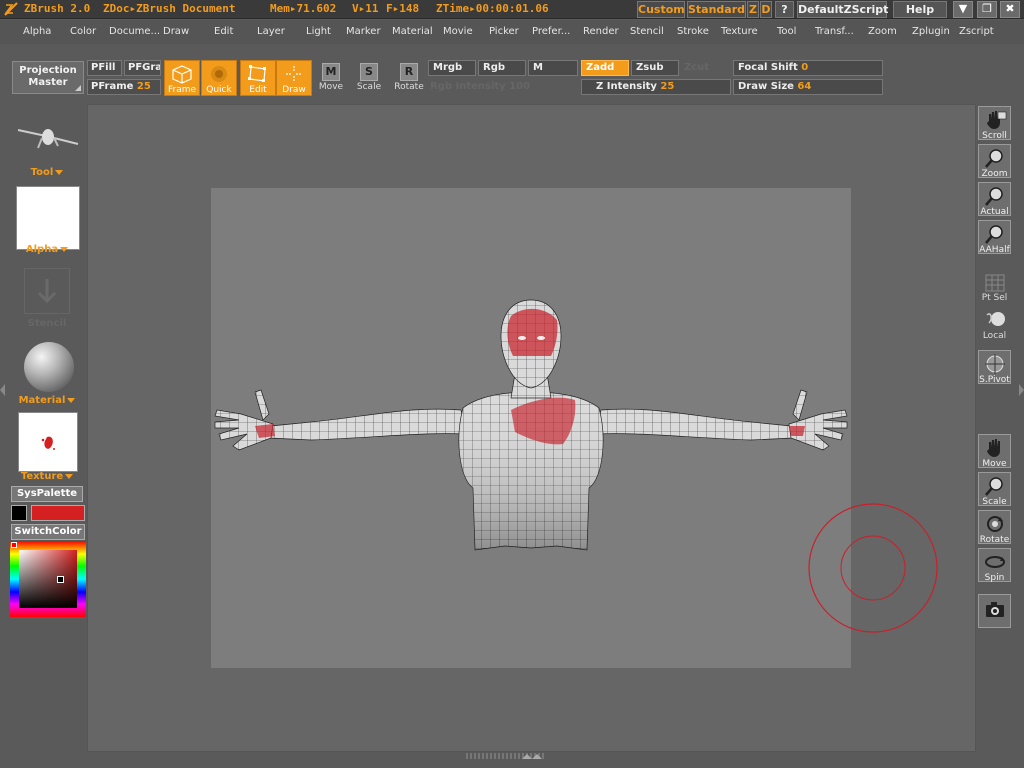 Image resolution: width=1024 pixels, height=768 pixels. I want to click on material-sphere-icon, so click(49, 367).